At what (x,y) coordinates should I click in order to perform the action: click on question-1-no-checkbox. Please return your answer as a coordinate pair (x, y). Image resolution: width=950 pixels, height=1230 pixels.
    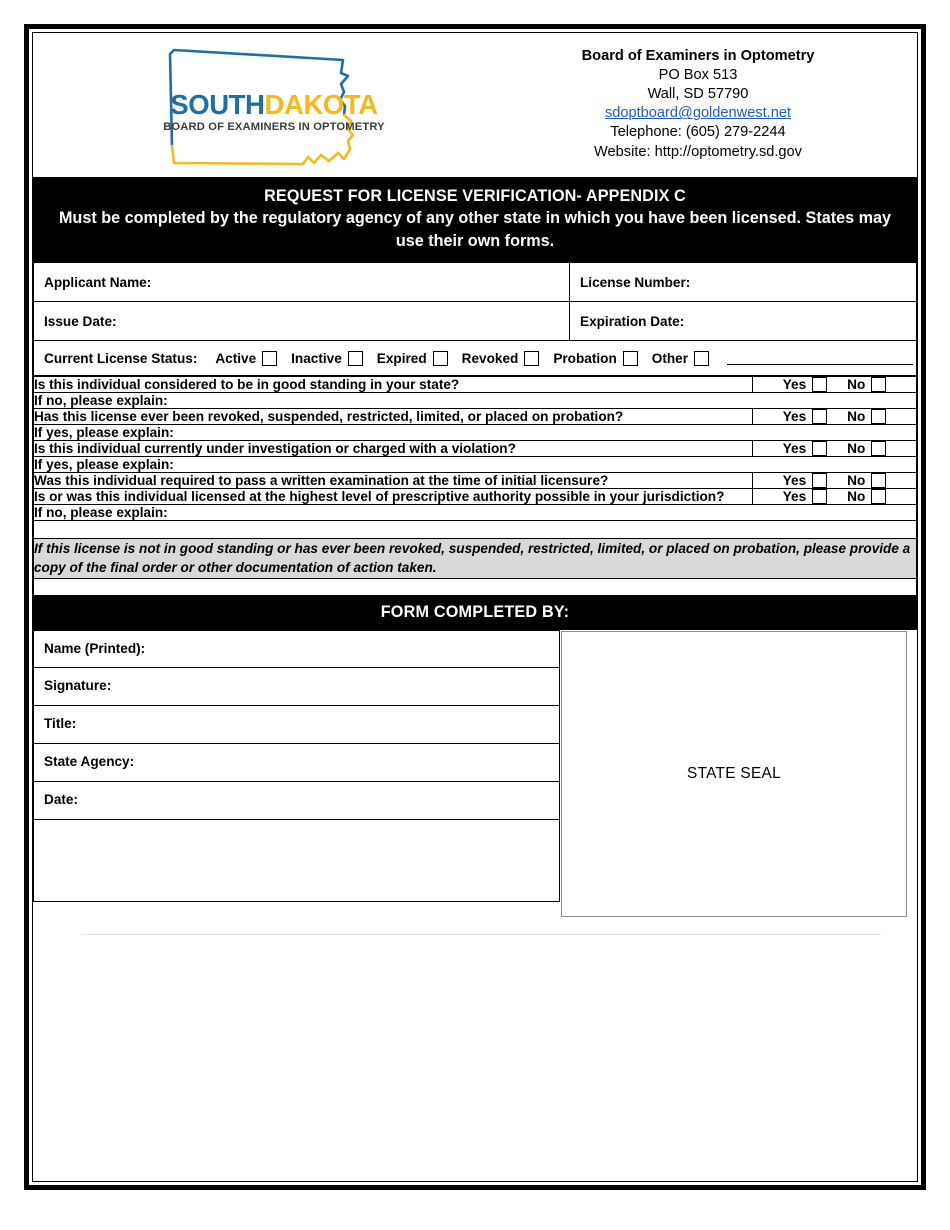
    Looking at the image, I should click on (879, 385).